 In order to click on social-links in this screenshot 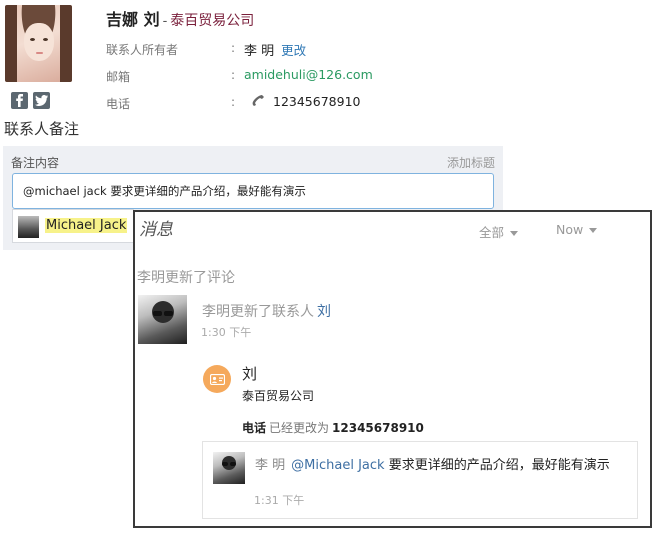, I will do `click(30, 100)`.